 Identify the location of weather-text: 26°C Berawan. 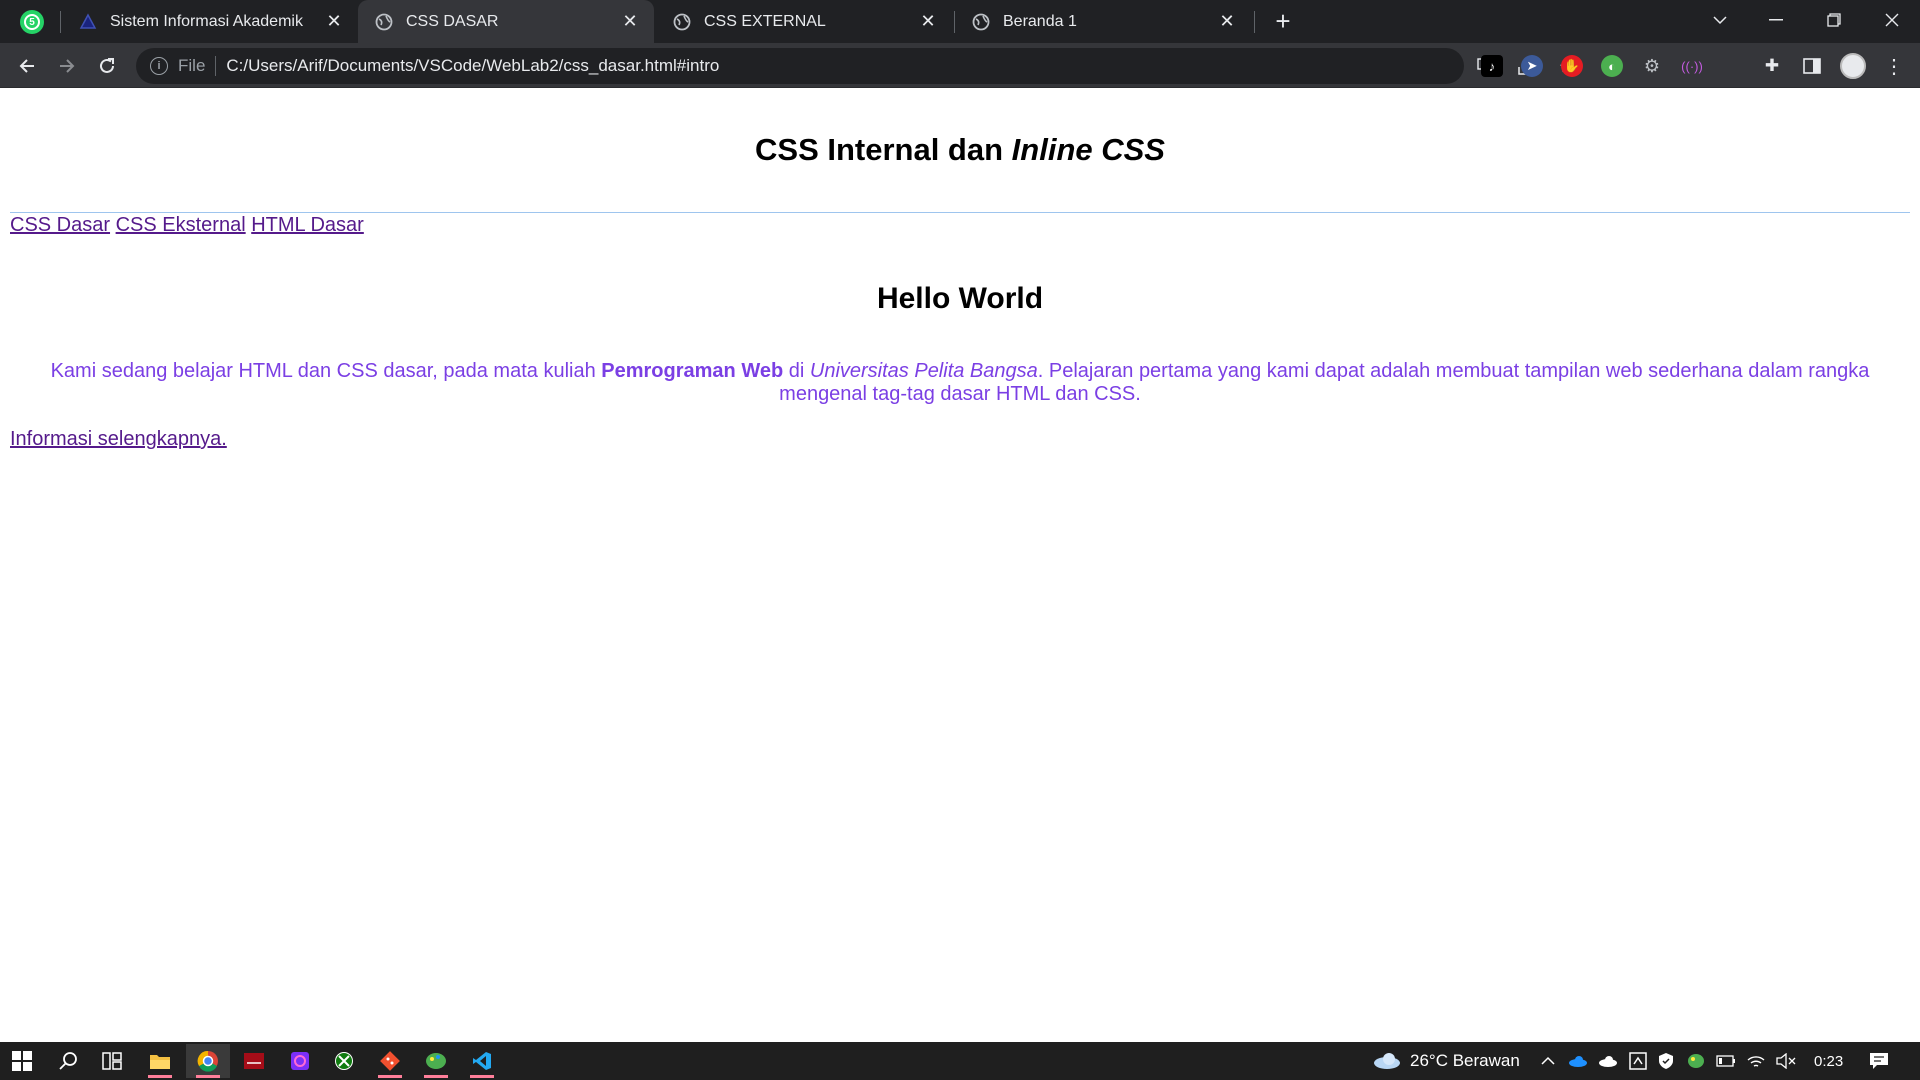
(1465, 1061).